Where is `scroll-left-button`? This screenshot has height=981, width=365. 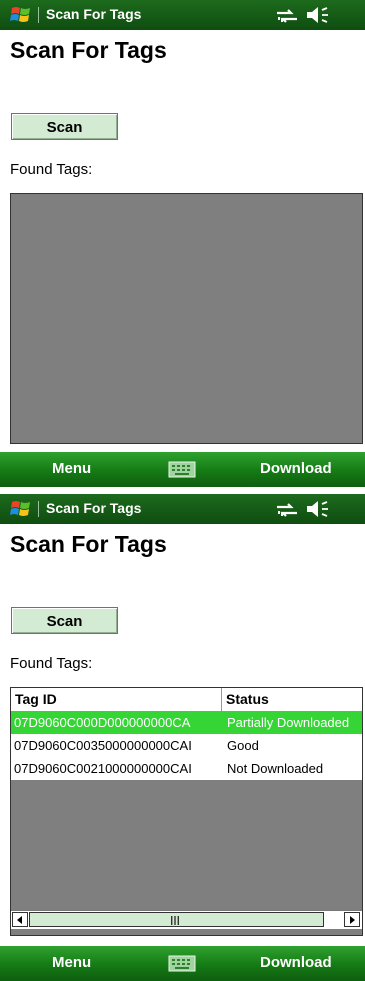 scroll-left-button is located at coordinates (20, 919).